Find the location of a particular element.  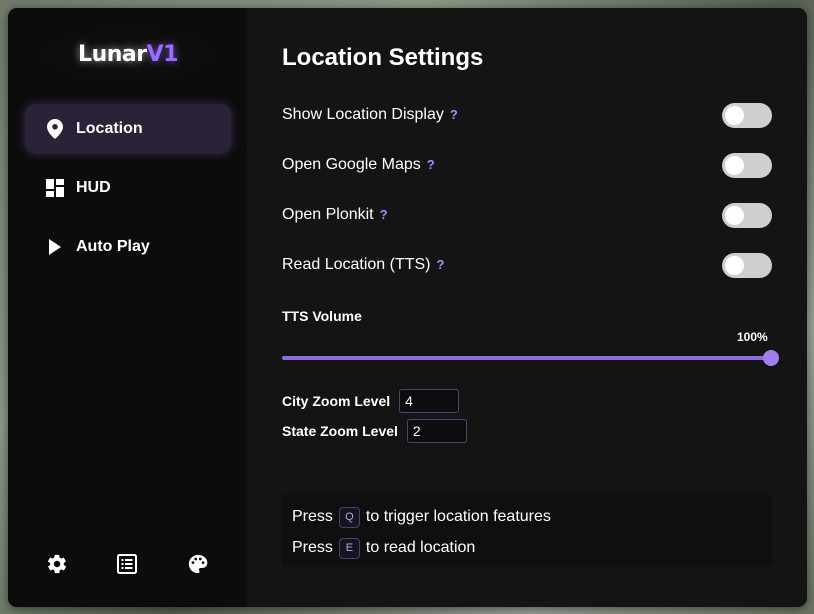

setting-row-open-google-maps: Open Google Maps? is located at coordinates (527, 165).